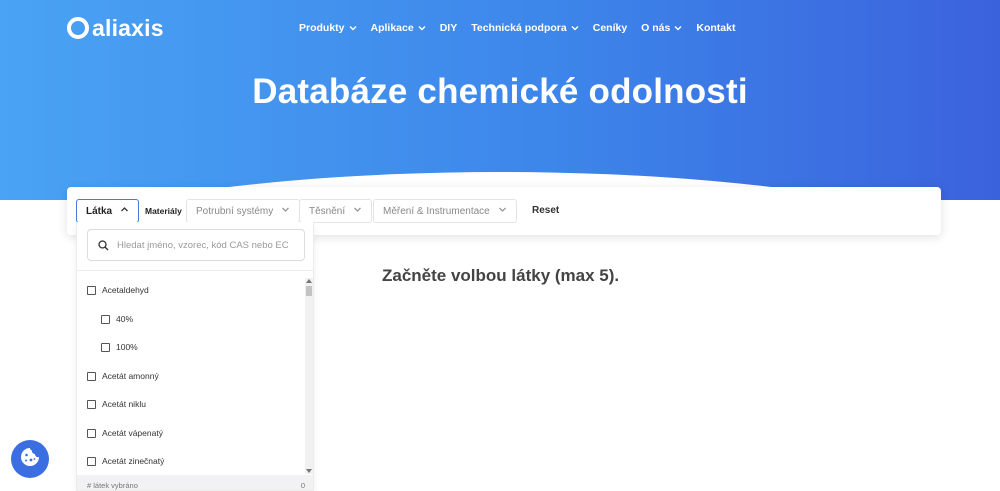 The width and height of the screenshot is (1000, 491). What do you see at coordinates (99, 211) in the screenshot?
I see `substance-filter-label: Látka` at bounding box center [99, 211].